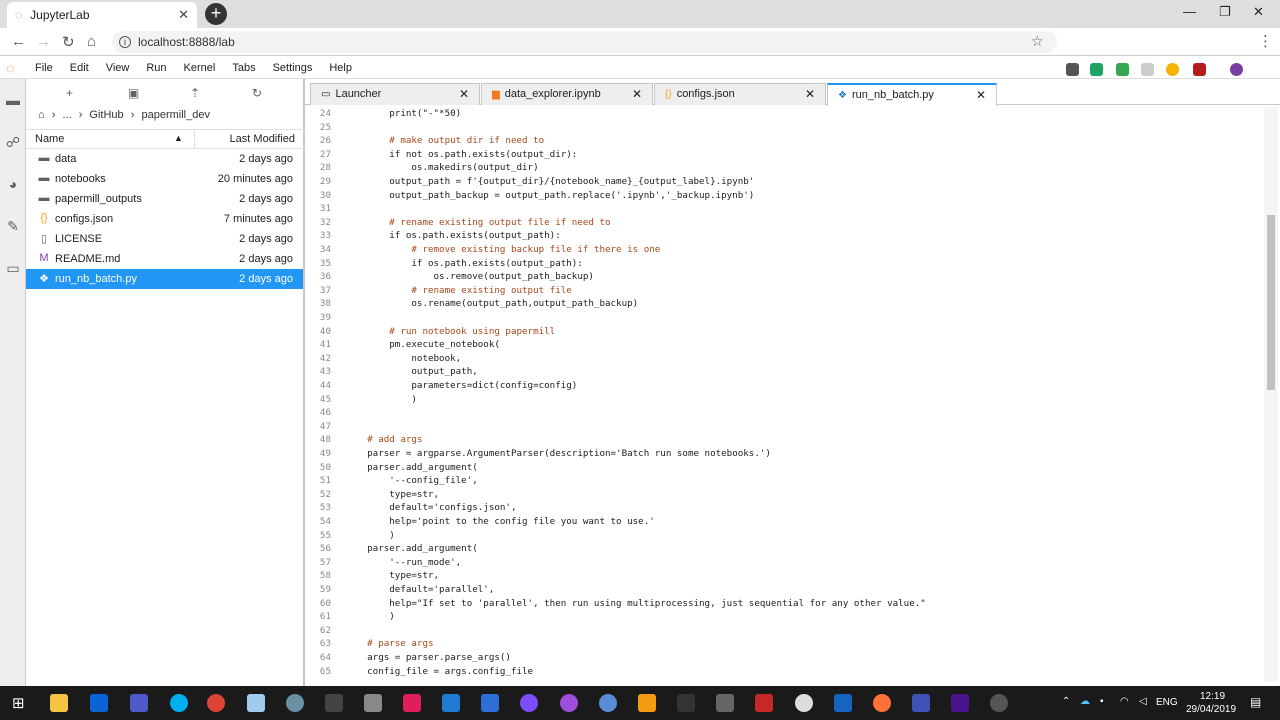 This screenshot has height=720, width=1280. I want to click on kebab-menu-icon: ⋮, so click(1265, 41).